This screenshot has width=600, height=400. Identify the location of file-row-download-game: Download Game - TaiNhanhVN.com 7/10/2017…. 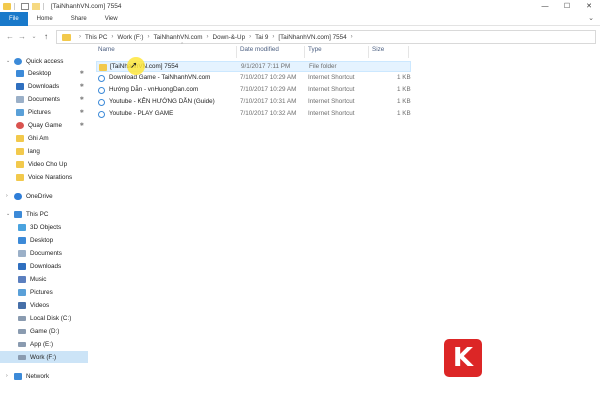
(253, 78).